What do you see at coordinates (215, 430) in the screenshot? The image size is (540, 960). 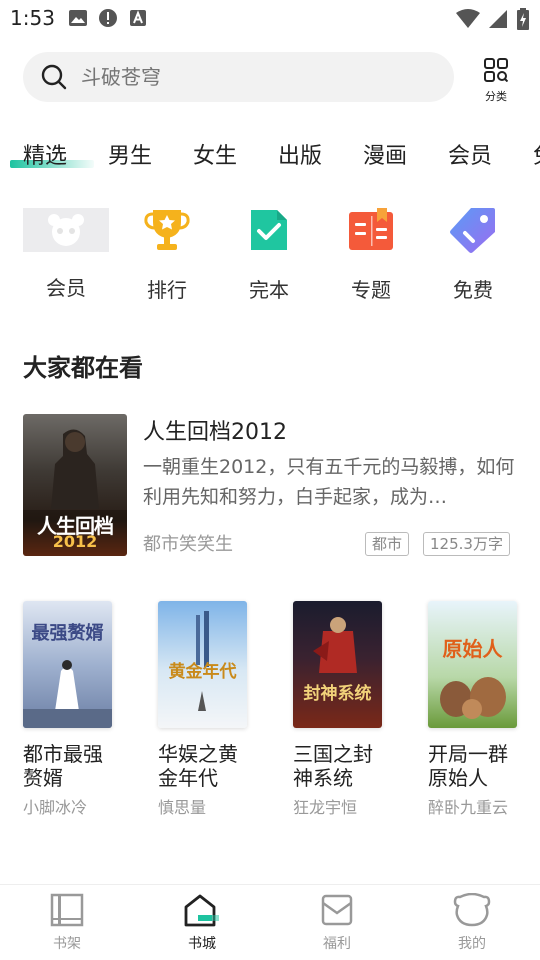 I see `featured-book-title: 人生回档2012` at bounding box center [215, 430].